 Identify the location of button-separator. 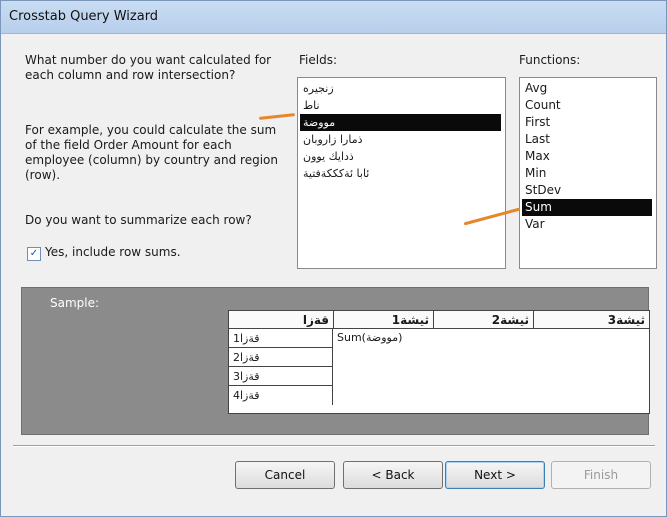
(334, 446).